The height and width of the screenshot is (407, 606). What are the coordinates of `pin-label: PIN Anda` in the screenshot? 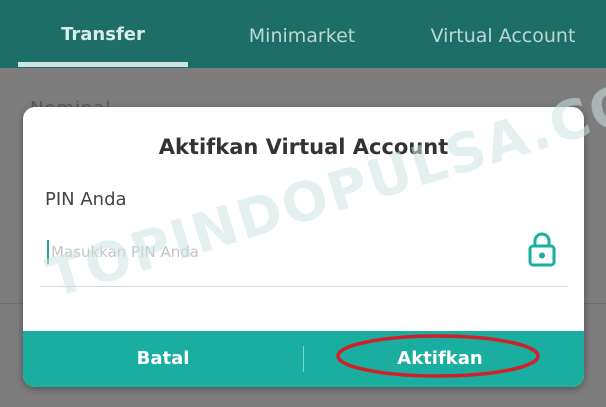 It's located at (86, 199).